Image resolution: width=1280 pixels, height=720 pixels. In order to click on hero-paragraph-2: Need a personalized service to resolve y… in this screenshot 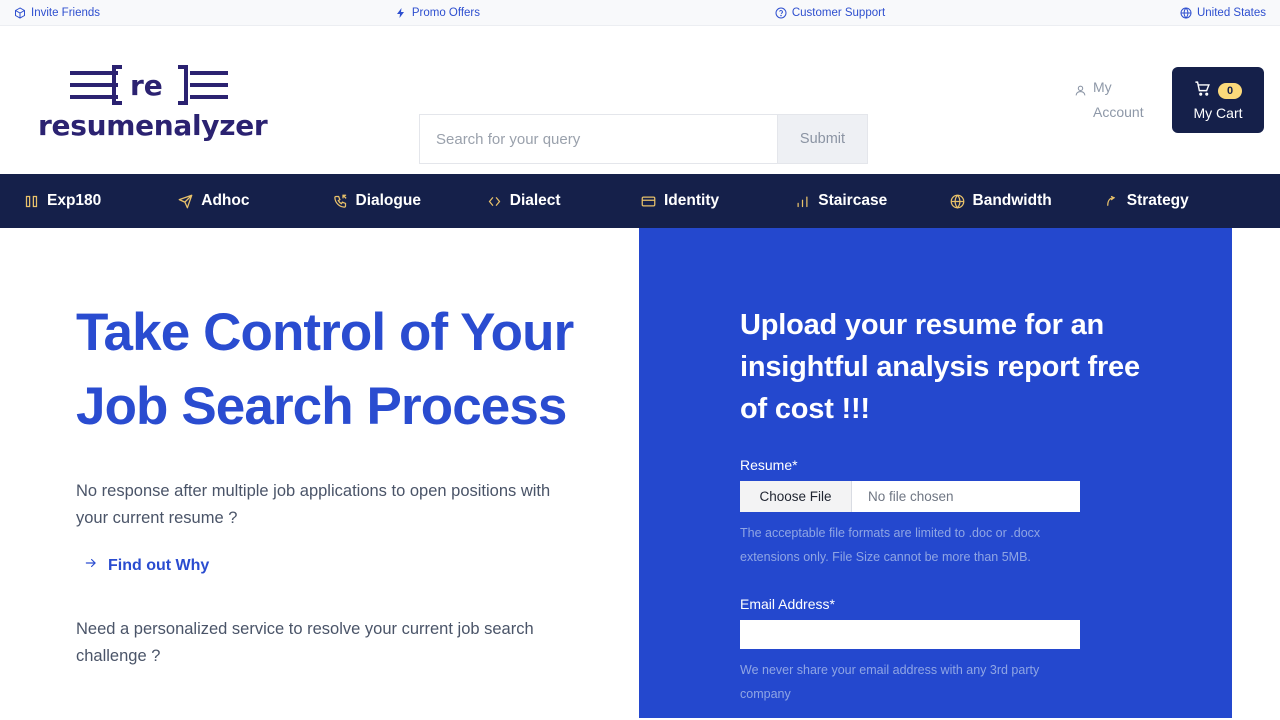, I will do `click(305, 642)`.